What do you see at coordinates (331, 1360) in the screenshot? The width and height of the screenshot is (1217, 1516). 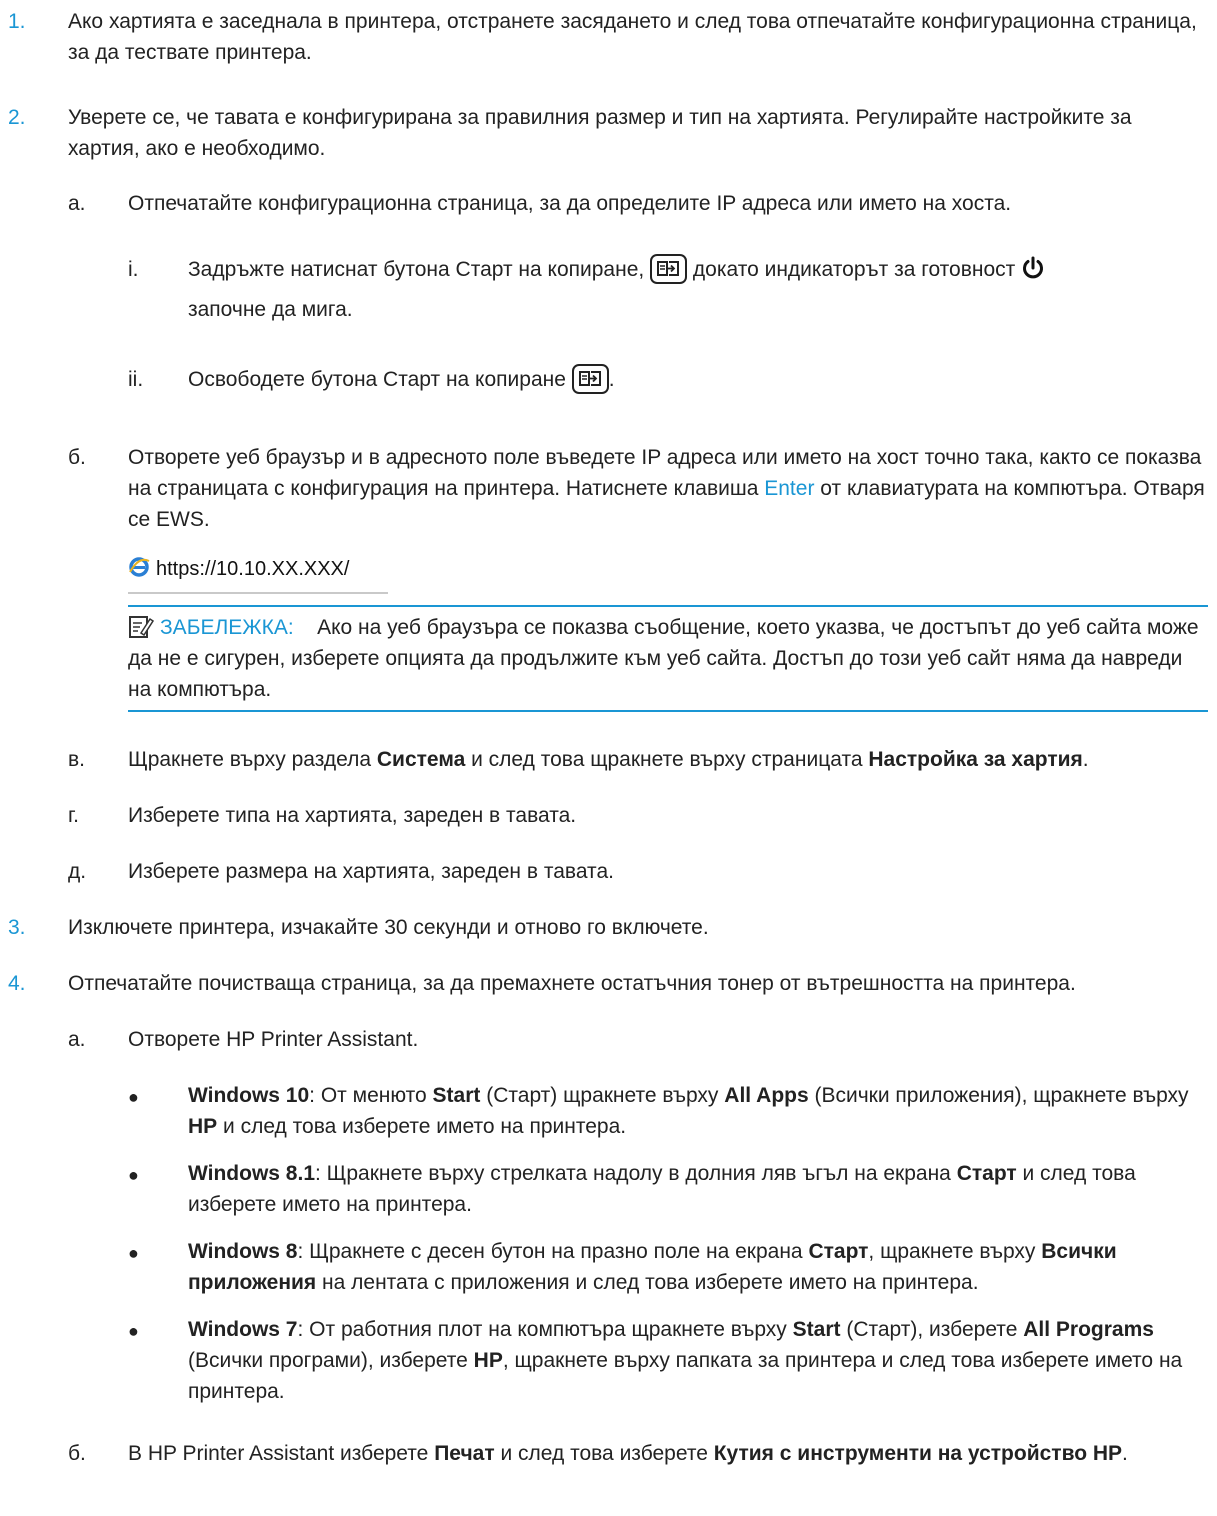 I see `bullet-text: (Всички програми), изберете` at bounding box center [331, 1360].